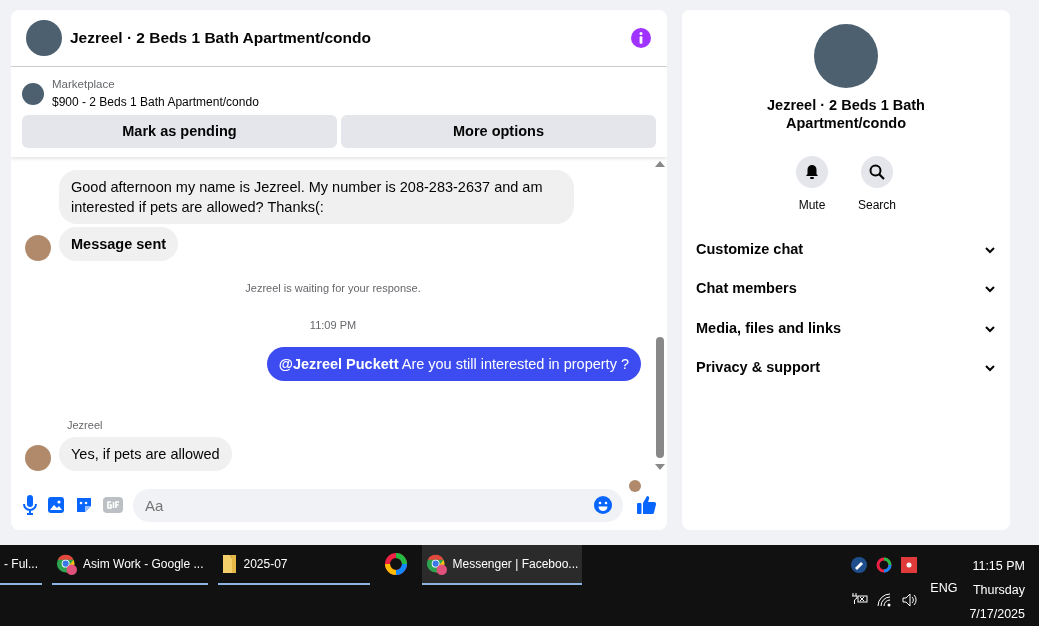  I want to click on thumbs-up-icon, so click(647, 505).